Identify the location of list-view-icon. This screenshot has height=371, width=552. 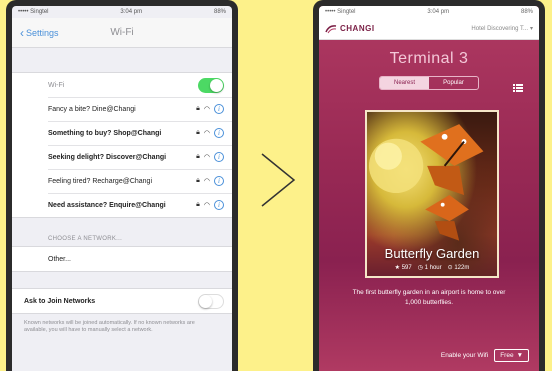
(518, 88).